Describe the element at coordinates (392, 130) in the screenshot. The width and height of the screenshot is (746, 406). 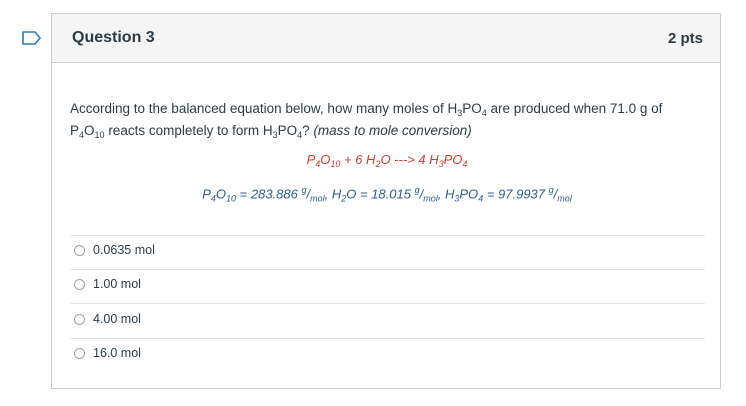
I see `question-note: (mass to mole conversion)` at that location.